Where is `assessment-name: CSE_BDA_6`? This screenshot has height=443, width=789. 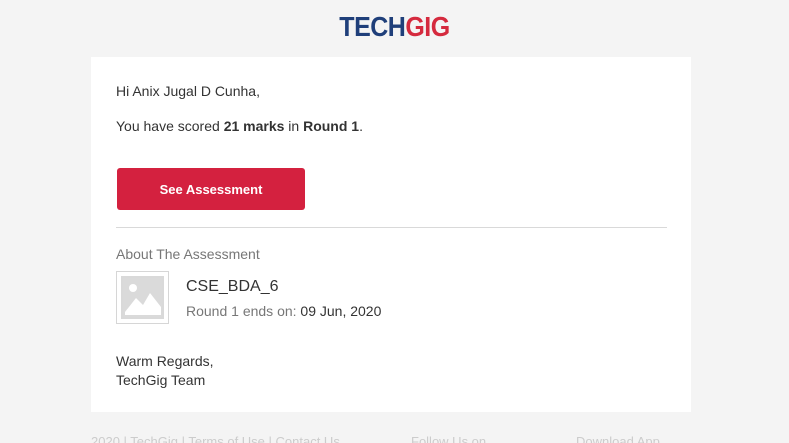
assessment-name: CSE_BDA_6 is located at coordinates (232, 287).